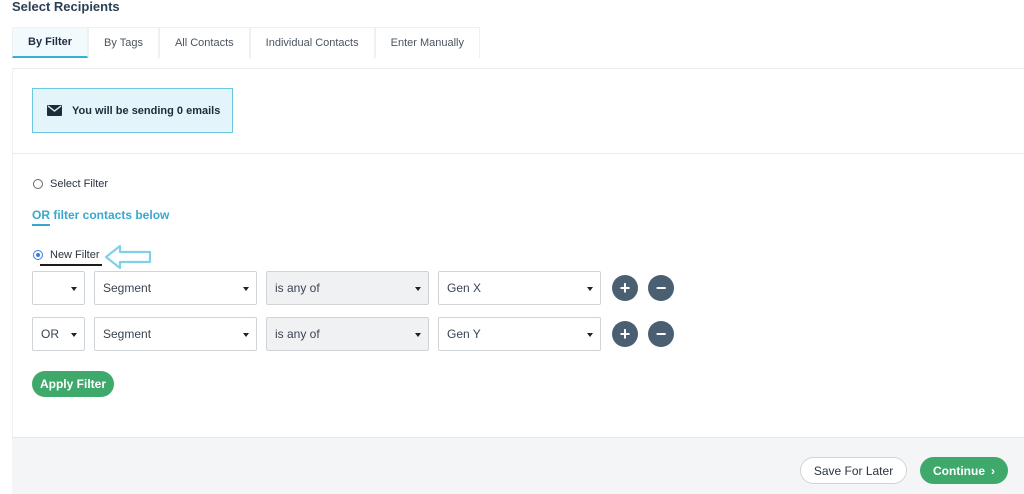 The height and width of the screenshot is (494, 1024). Describe the element at coordinates (993, 470) in the screenshot. I see `chevron-right-icon: ›` at that location.